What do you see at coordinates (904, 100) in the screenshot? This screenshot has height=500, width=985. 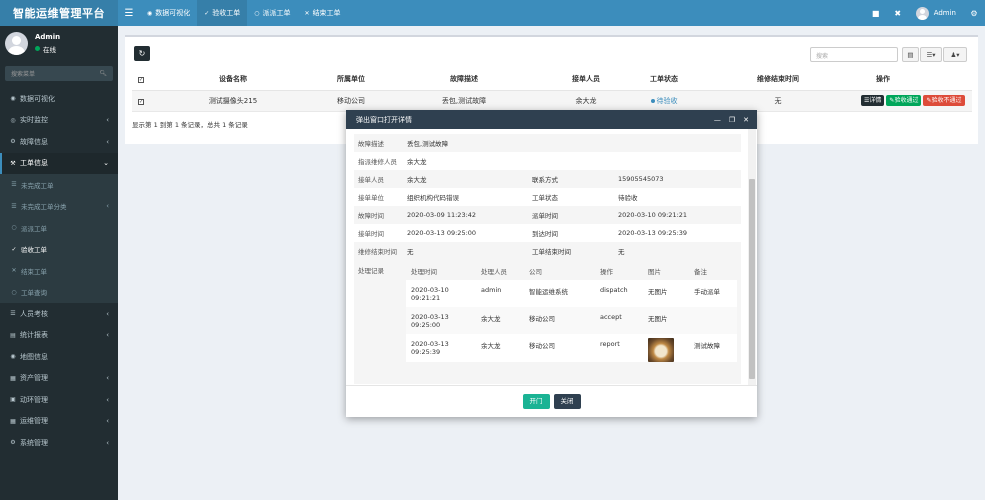 I see `accept-pass-button: ✎验收通过` at bounding box center [904, 100].